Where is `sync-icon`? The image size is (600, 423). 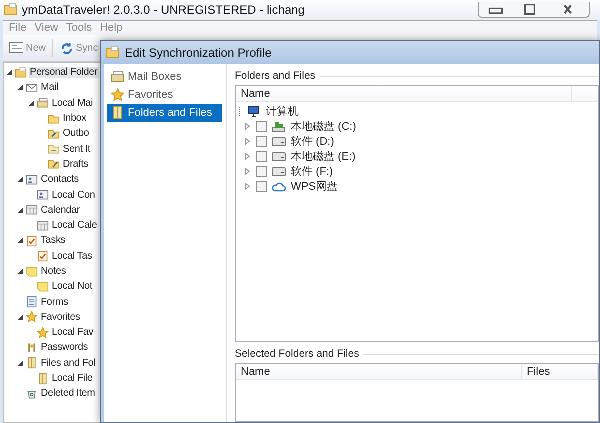 sync-icon is located at coordinates (66, 48).